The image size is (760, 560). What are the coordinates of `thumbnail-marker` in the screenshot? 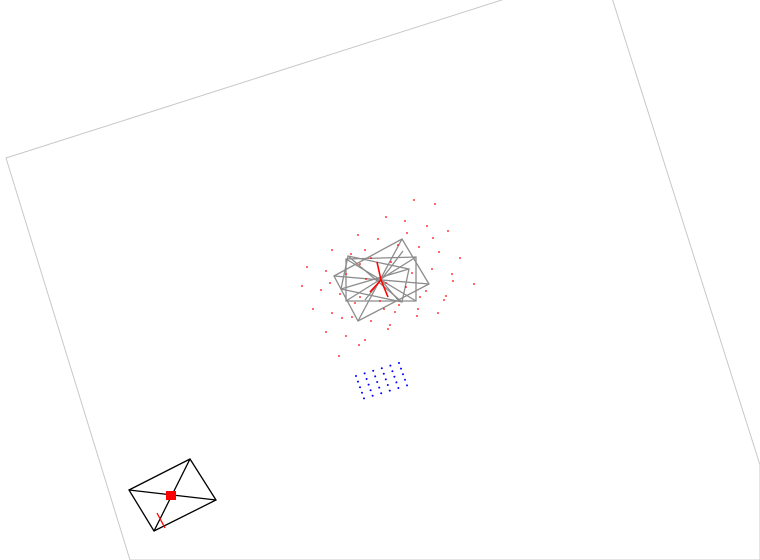 It's located at (171, 495).